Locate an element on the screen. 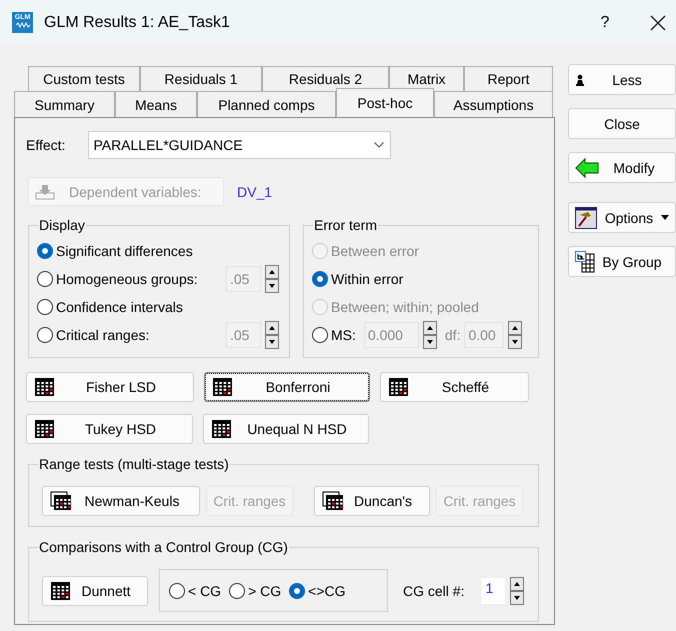 The width and height of the screenshot is (676, 631). arrow-icon is located at coordinates (587, 168).